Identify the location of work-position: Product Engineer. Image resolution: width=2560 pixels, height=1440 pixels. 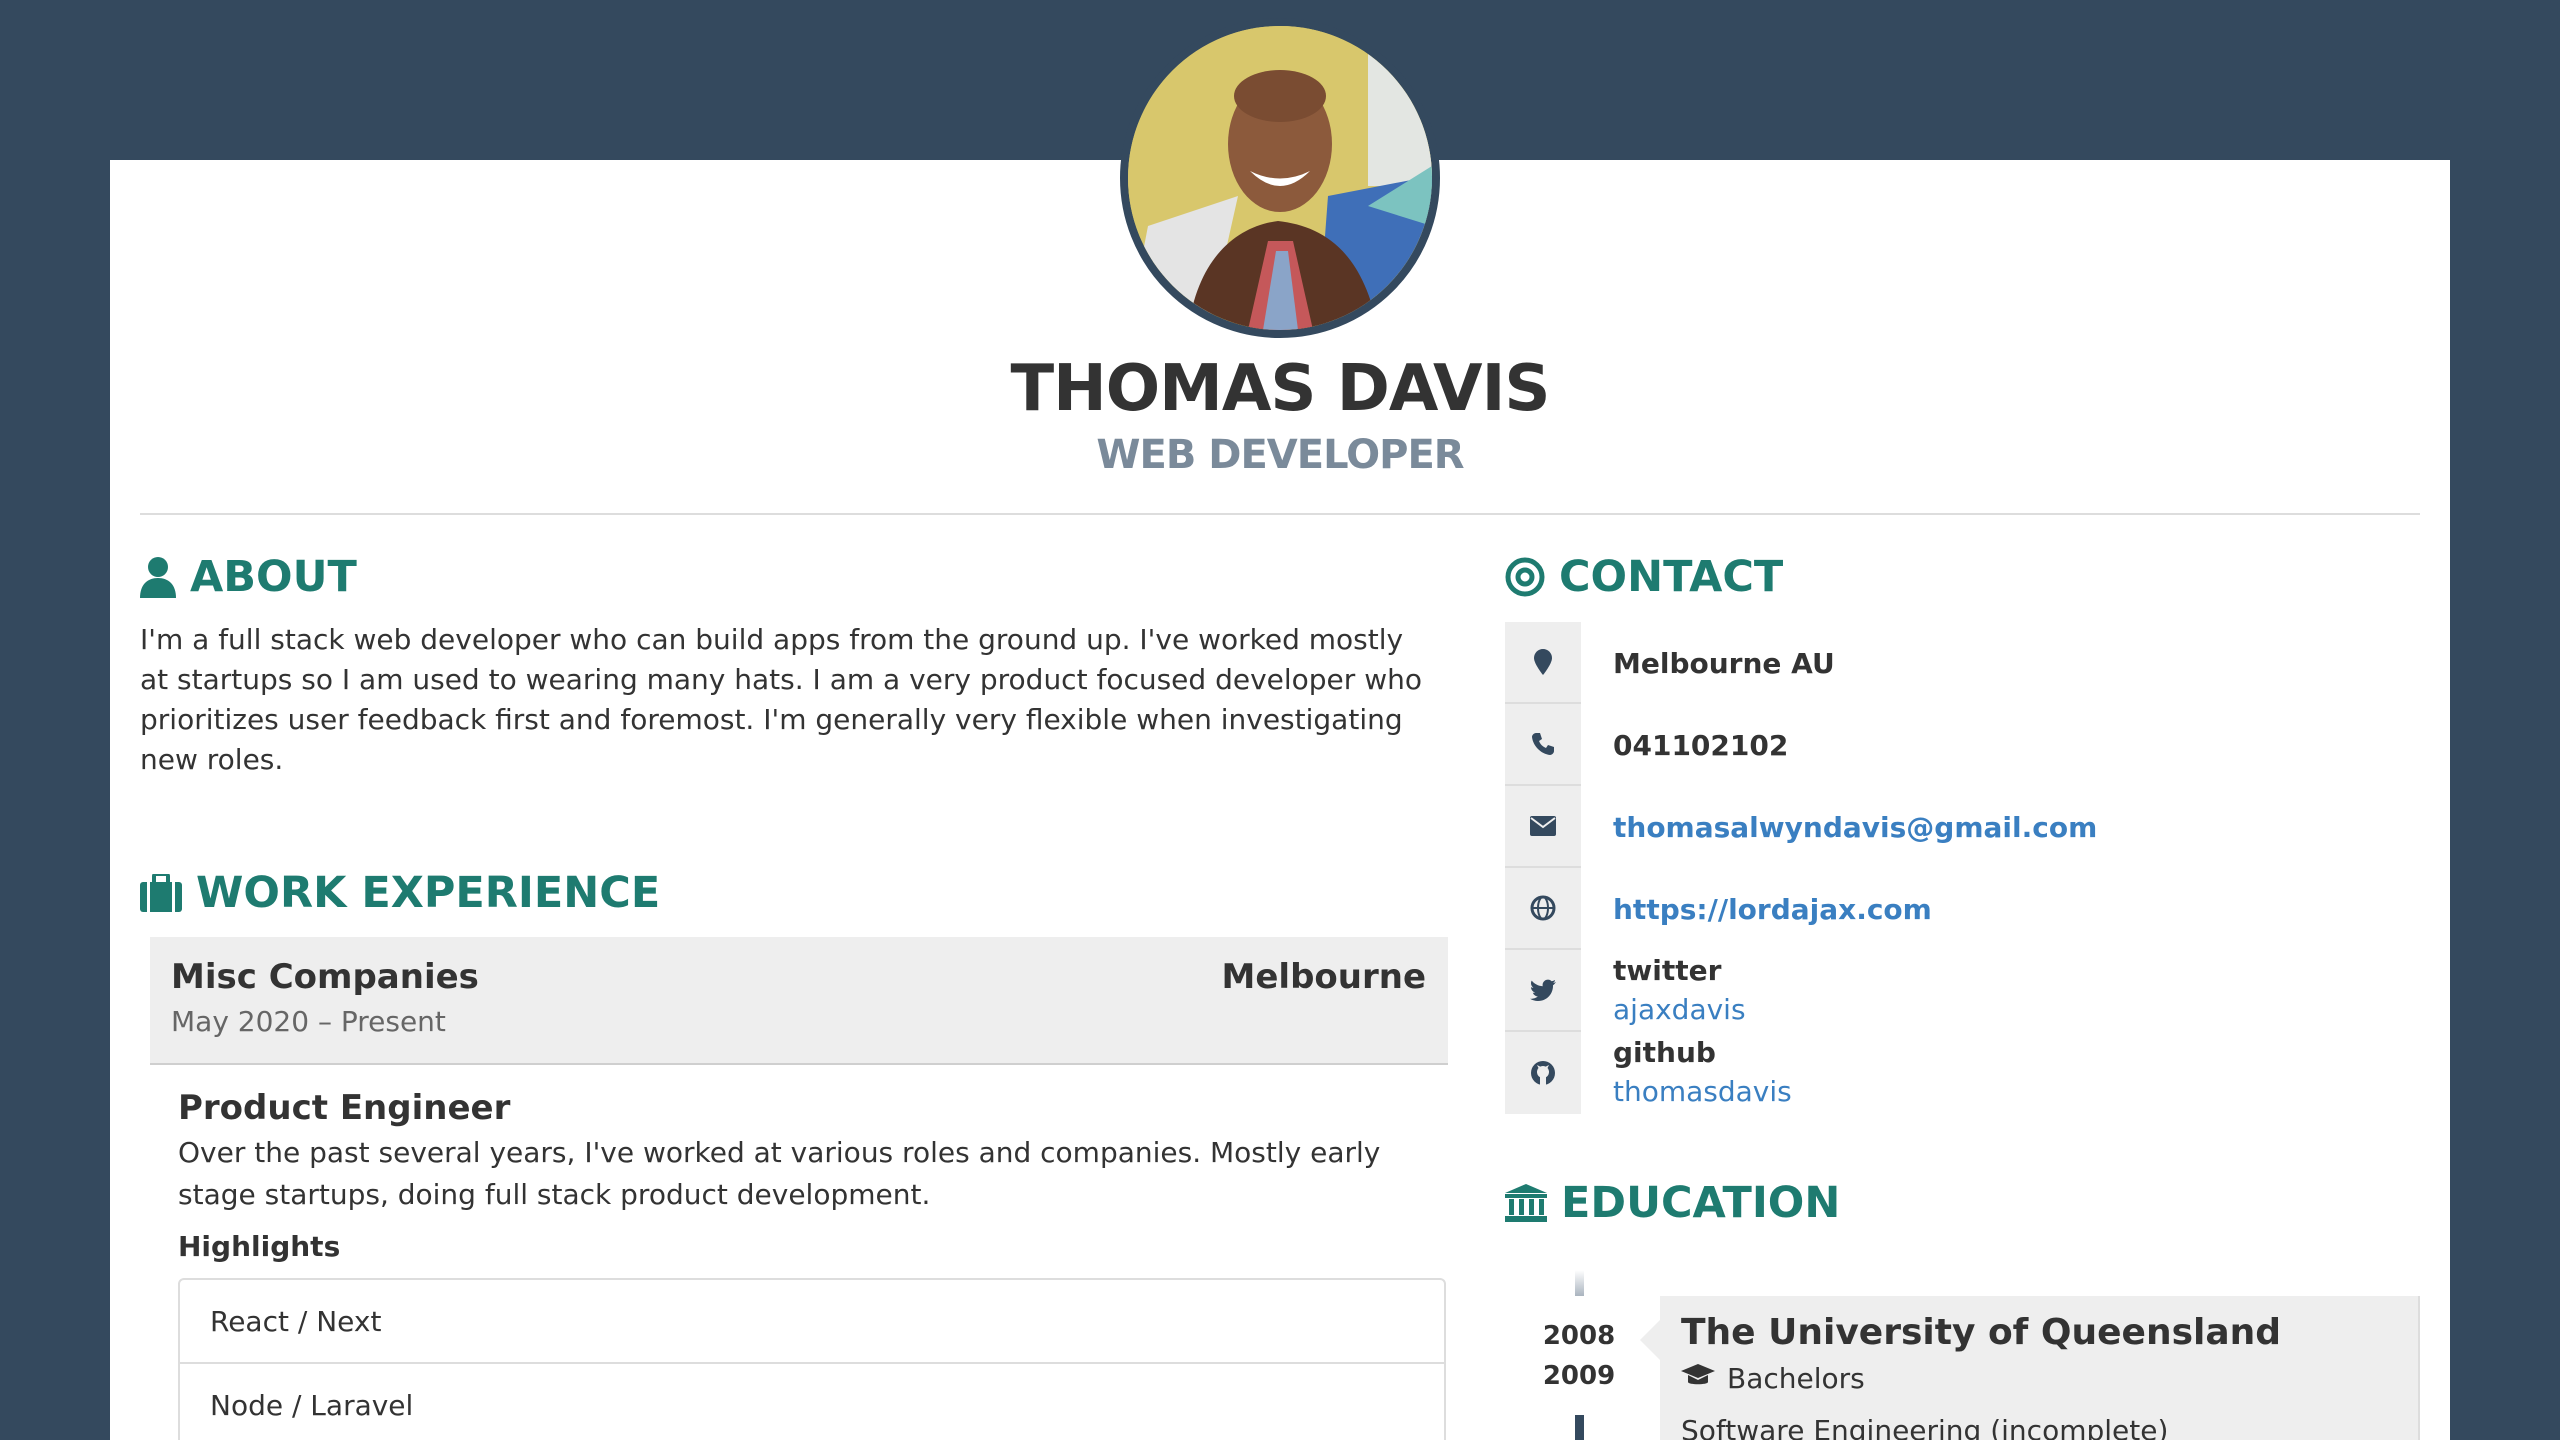
(344, 1108).